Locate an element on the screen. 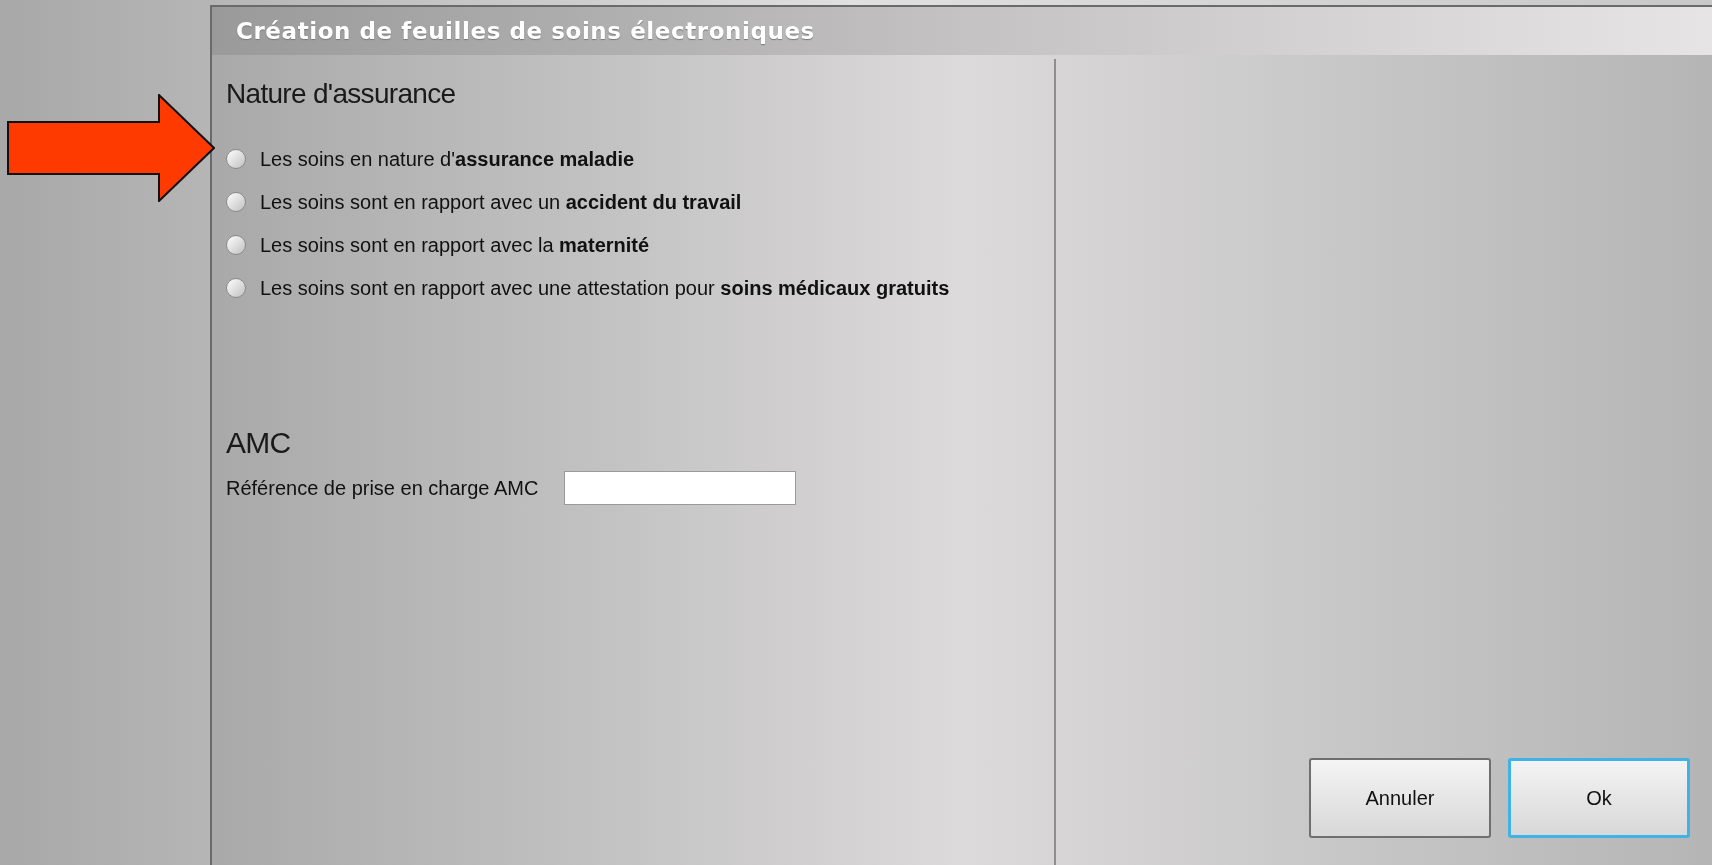 The image size is (1712, 865). radio-label: Les soins en nature d'assurance maladie is located at coordinates (447, 159).